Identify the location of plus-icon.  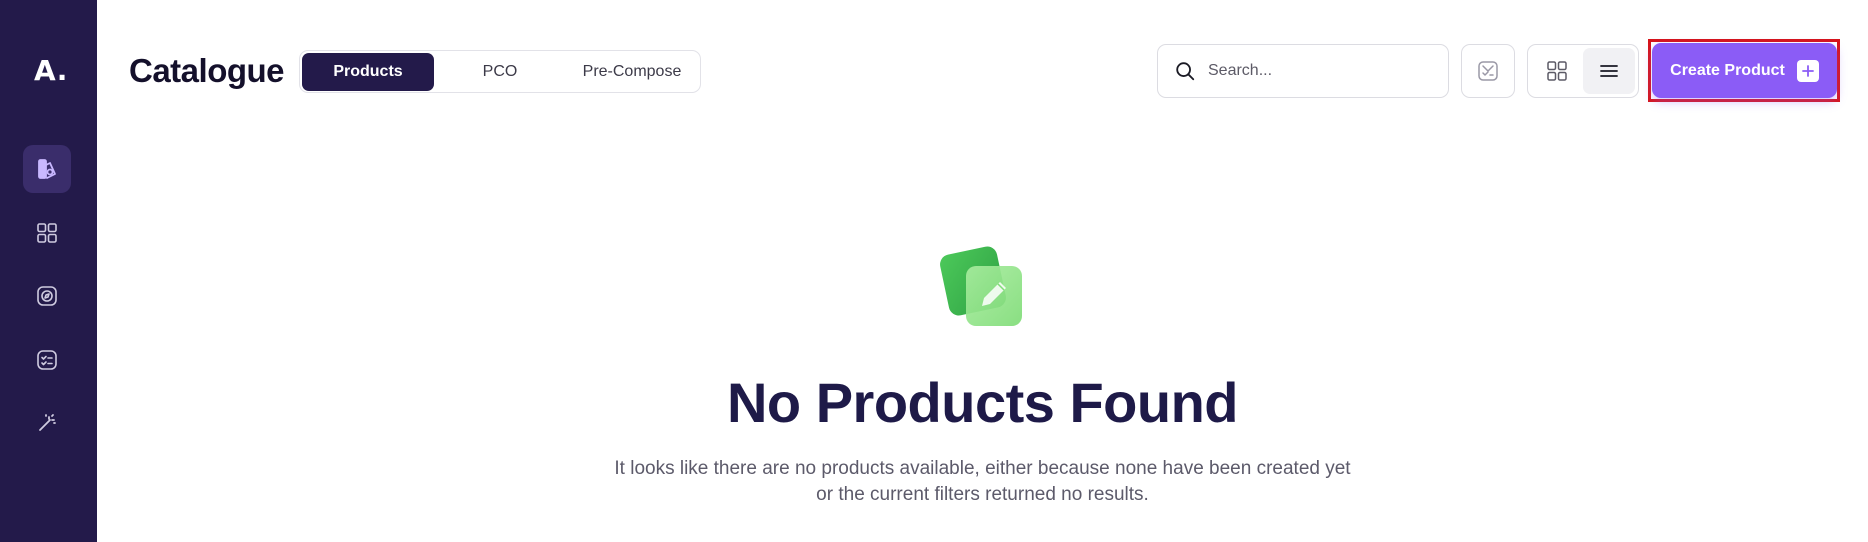
(1807, 70).